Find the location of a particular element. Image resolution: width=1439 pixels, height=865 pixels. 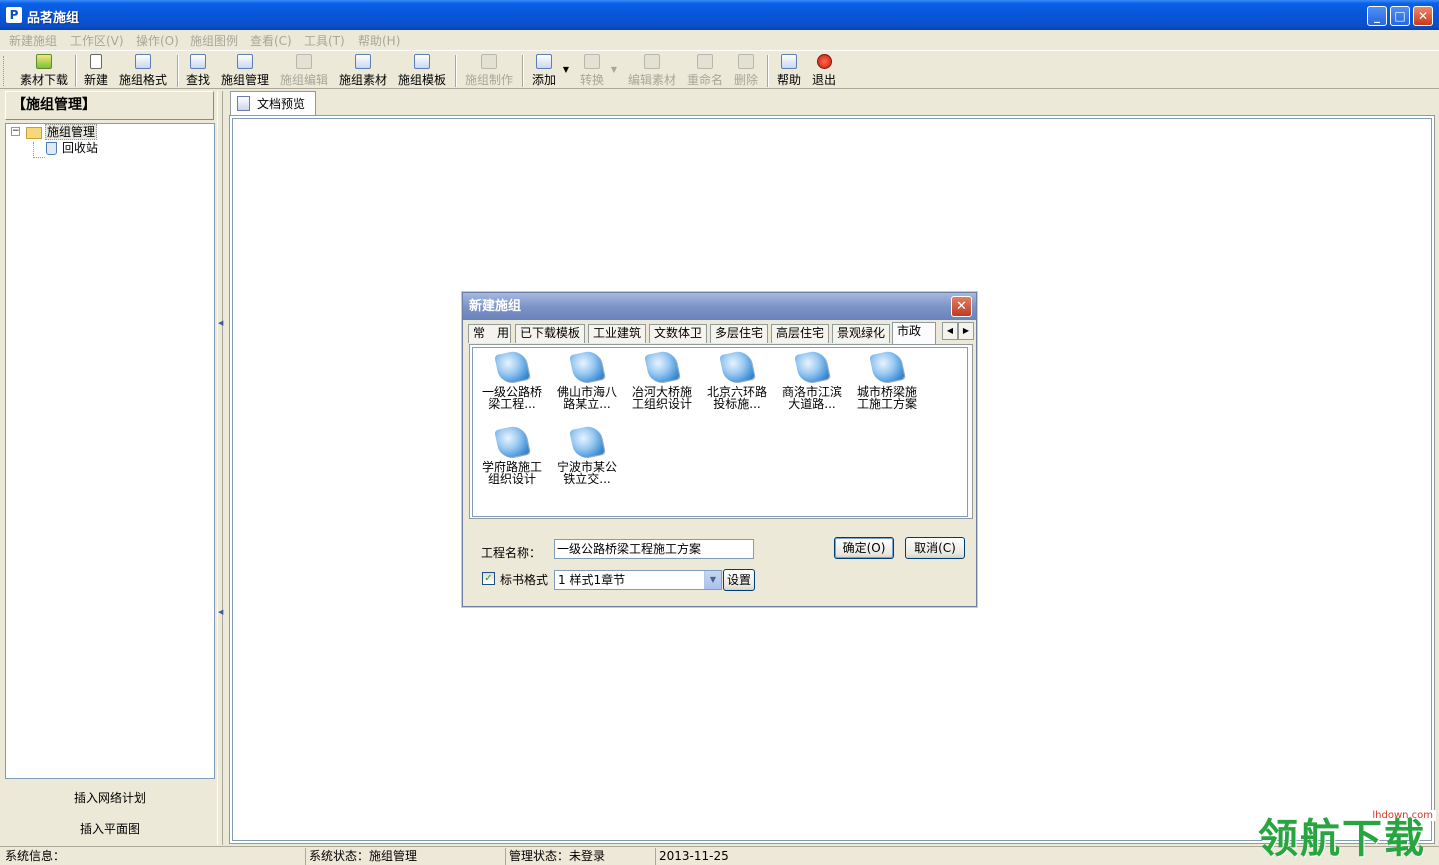

edit-button: 施组编辑 is located at coordinates (304, 70).